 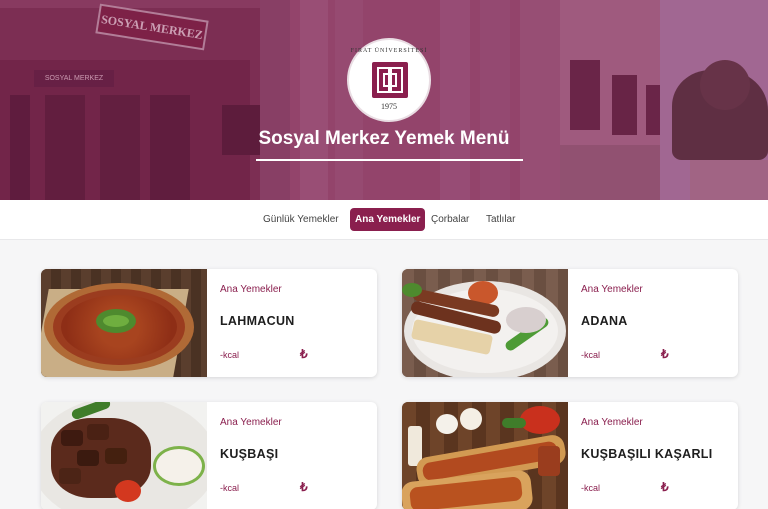 What do you see at coordinates (389, 160) in the screenshot?
I see `title-underline` at bounding box center [389, 160].